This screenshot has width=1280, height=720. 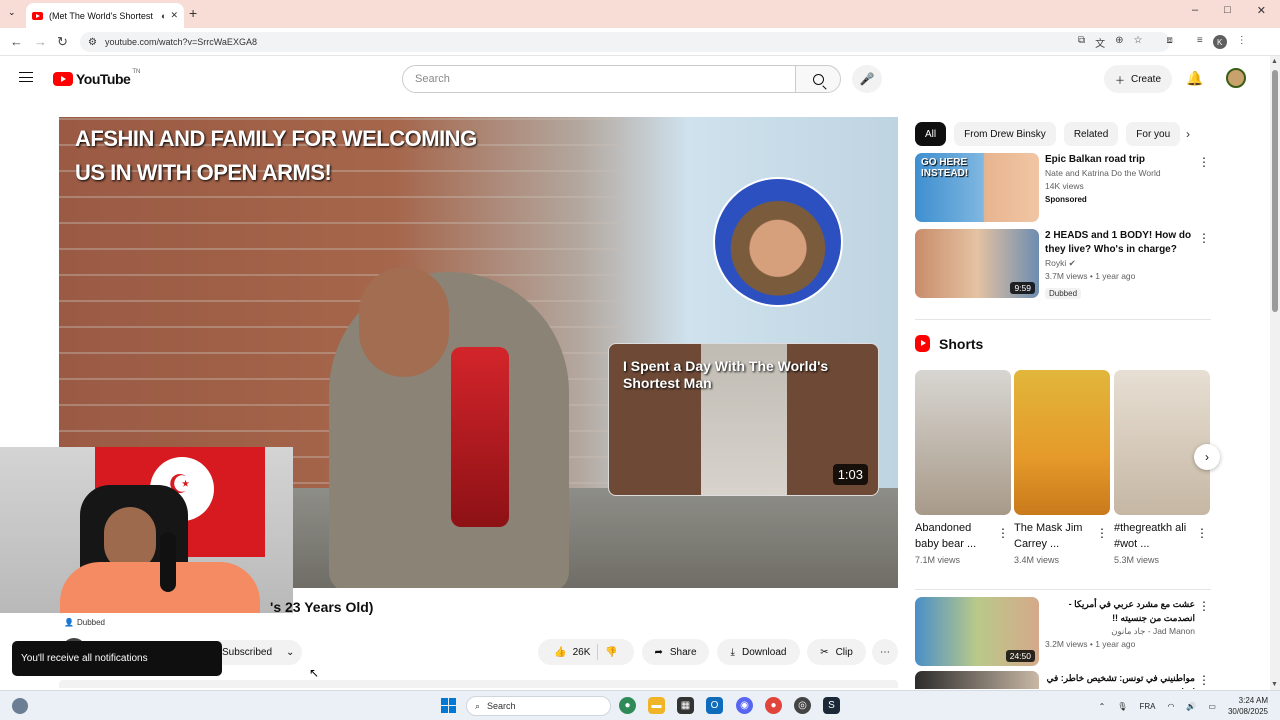 I want to click on taskbar-search: ⌕ Search, so click(x=538, y=706).